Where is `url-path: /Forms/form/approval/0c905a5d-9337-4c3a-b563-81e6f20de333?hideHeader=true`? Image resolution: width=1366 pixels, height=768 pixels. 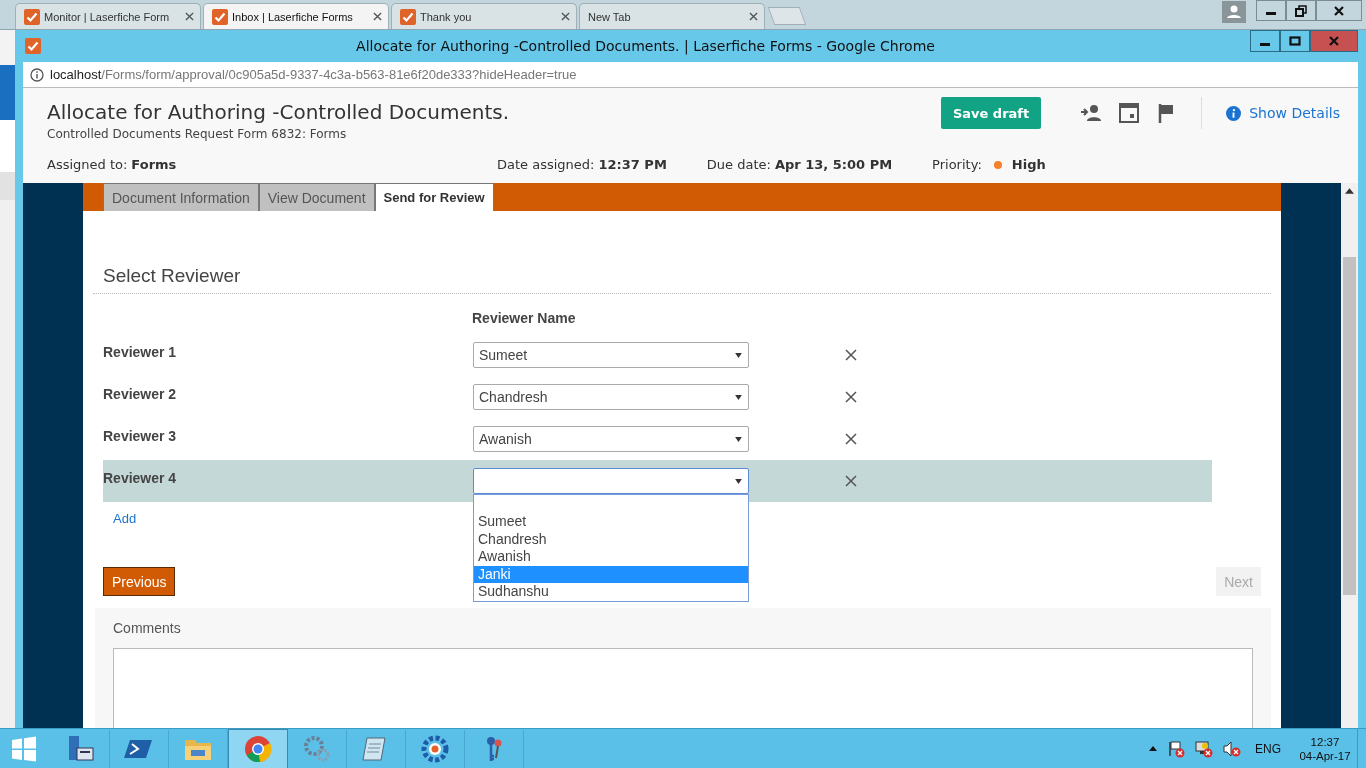
url-path: /Forms/form/approval/0c905a5d-9337-4c3a-b563-81e6f20de333?hideHeader=true is located at coordinates (339, 74).